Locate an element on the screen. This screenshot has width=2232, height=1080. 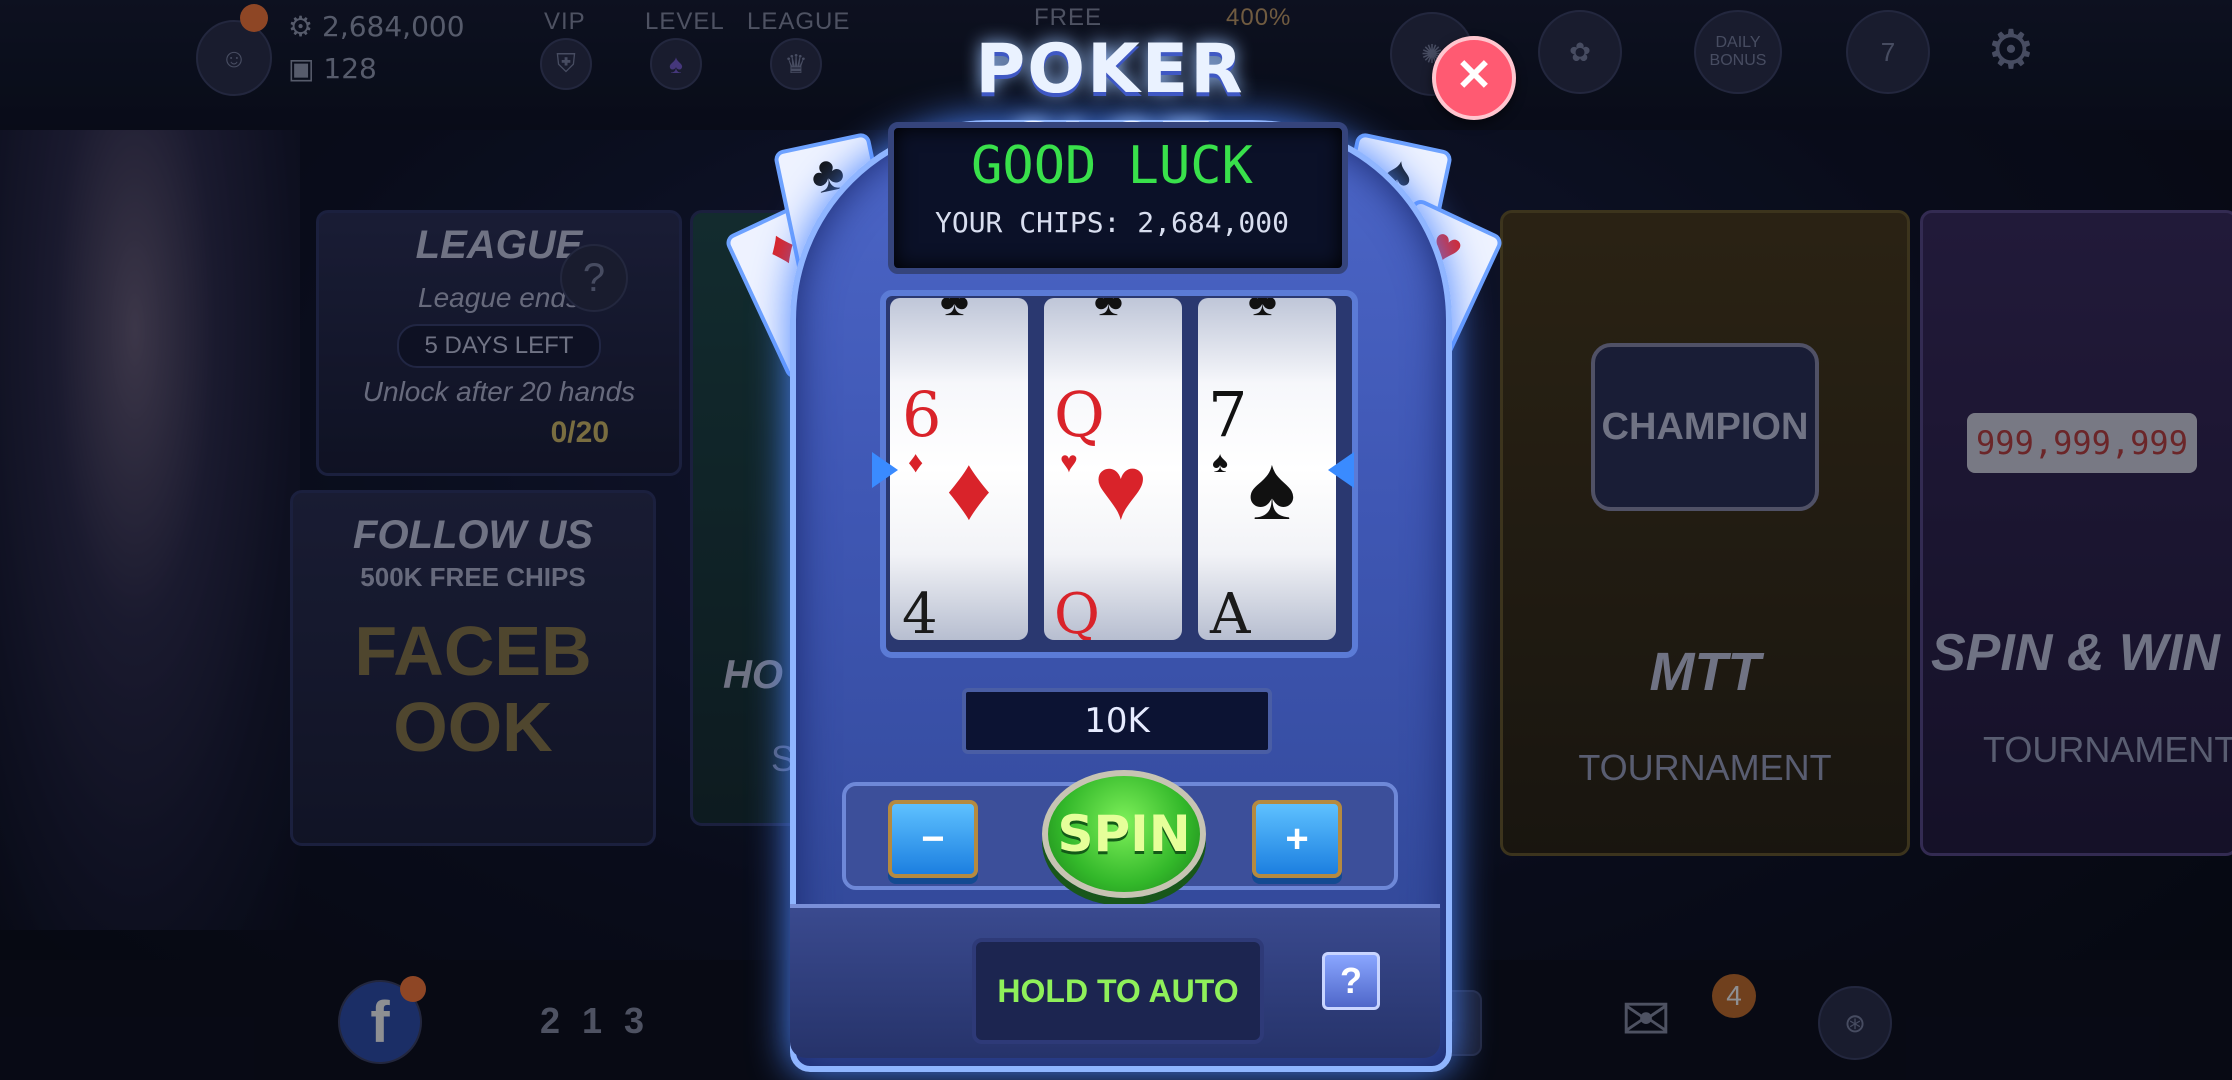
reel-3-small-suit-icon: ♠ is located at coordinates (1220, 462).